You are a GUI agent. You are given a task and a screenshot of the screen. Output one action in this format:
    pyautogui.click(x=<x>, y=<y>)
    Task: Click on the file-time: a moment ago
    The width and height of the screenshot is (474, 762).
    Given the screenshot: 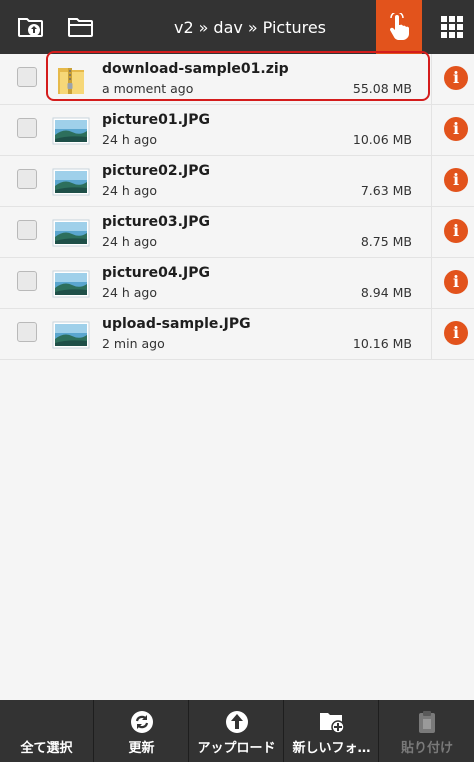 What is the action you would take?
    pyautogui.click(x=148, y=88)
    